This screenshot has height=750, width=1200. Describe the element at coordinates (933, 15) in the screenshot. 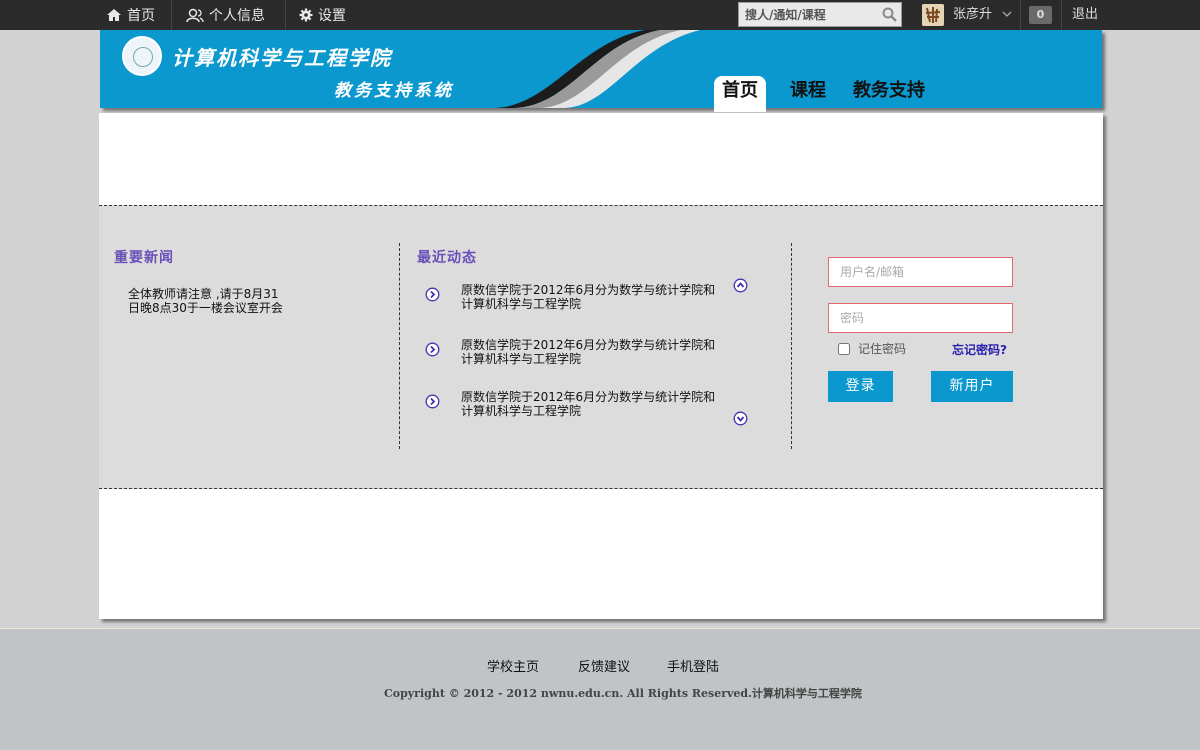

I see `avatar` at that location.